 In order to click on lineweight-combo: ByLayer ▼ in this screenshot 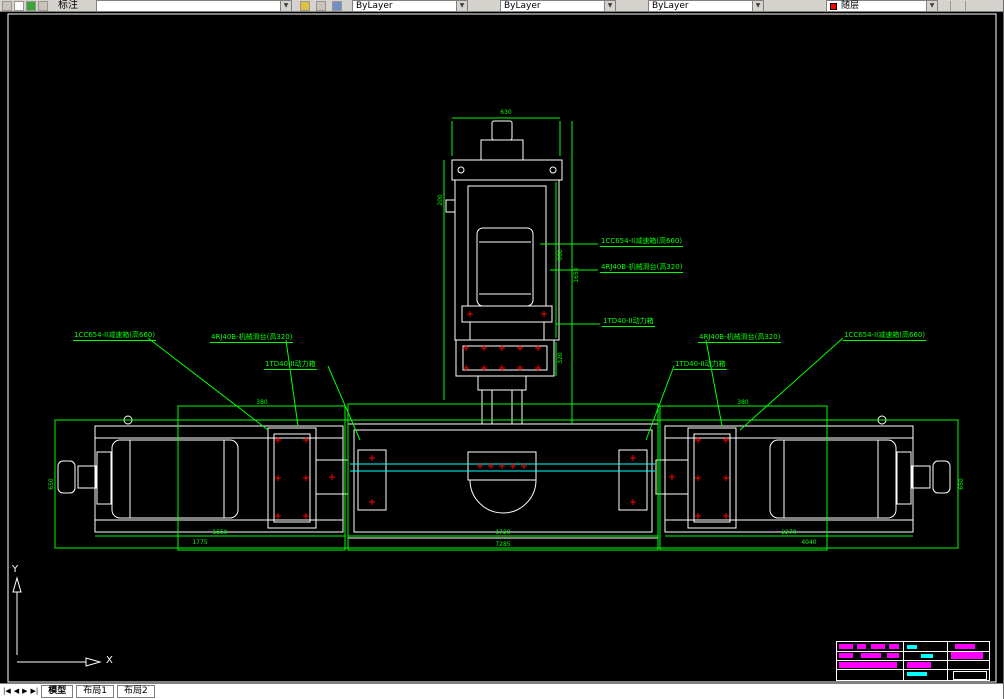, I will do `click(706, 5)`.